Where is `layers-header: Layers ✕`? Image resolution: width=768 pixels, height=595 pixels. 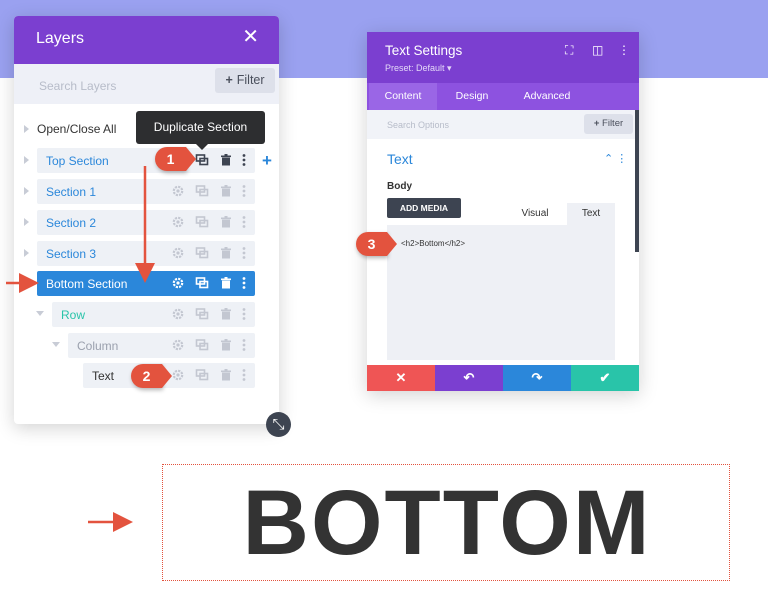 layers-header: Layers ✕ is located at coordinates (146, 40).